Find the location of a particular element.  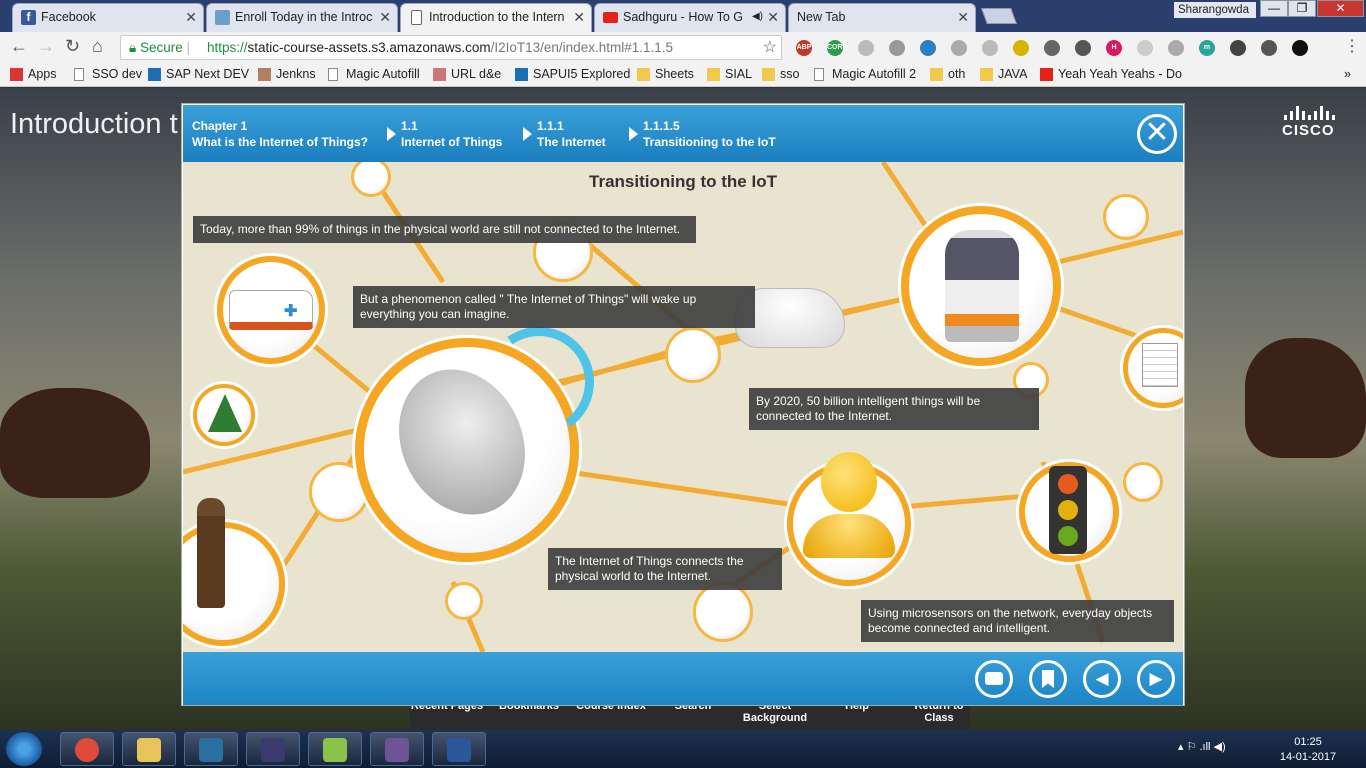

system-tray: ▴ ⚐ .ıll ◀) is located at coordinates (1202, 746).